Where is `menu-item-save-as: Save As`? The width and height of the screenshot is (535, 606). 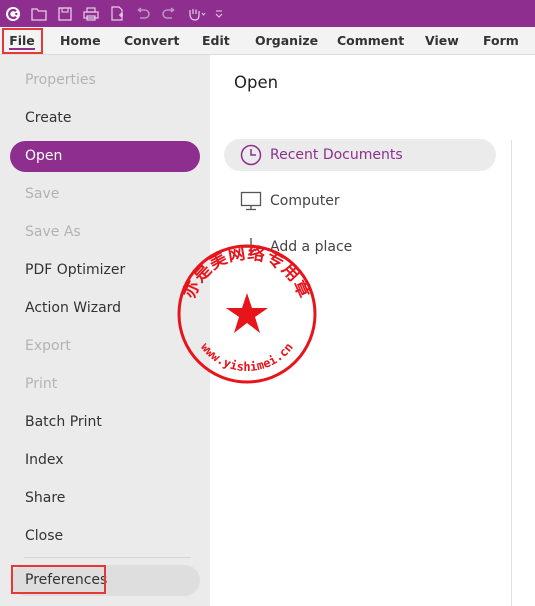
menu-item-save-as: Save As is located at coordinates (105, 232).